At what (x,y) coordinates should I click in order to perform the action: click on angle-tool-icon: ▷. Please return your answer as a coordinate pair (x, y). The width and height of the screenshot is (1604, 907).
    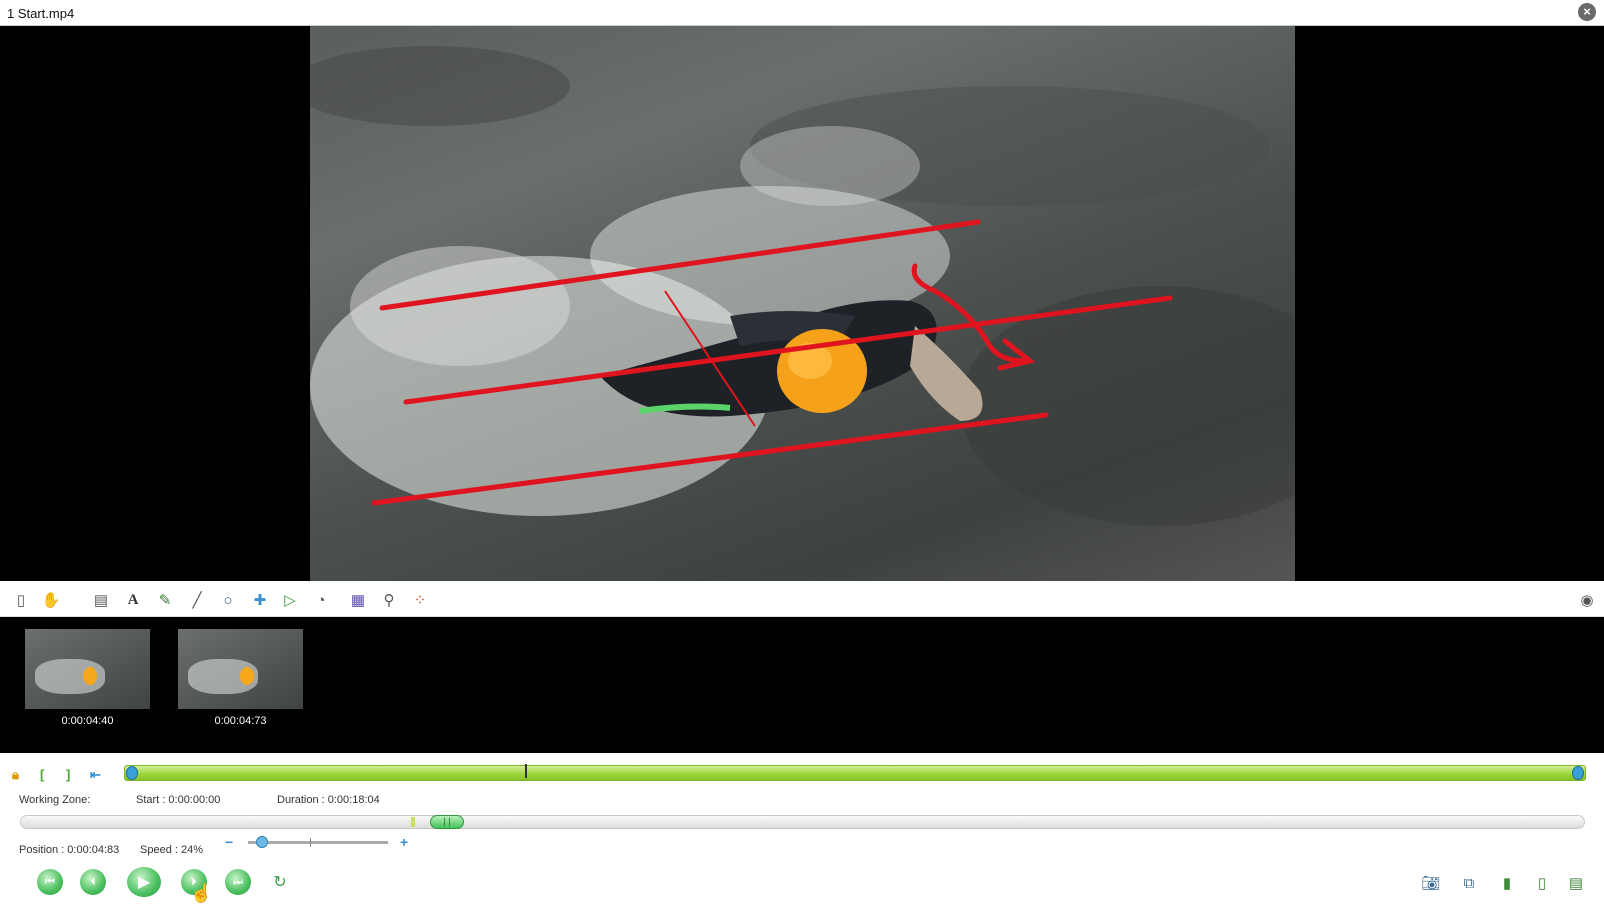
    Looking at the image, I should click on (290, 600).